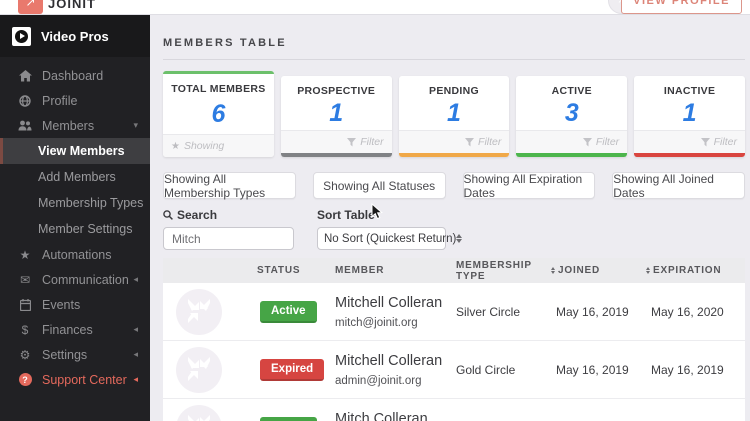 The width and height of the screenshot is (750, 421). Describe the element at coordinates (228, 215) in the screenshot. I see `search-label: Search` at that location.